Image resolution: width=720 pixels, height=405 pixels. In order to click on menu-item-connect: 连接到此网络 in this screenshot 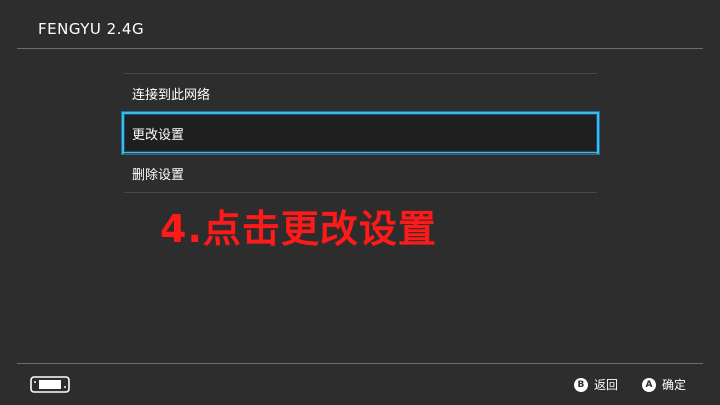, I will do `click(360, 93)`.